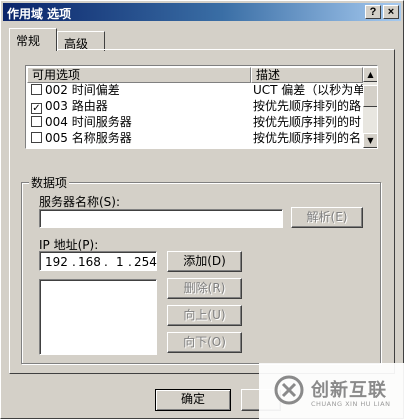 The image size is (404, 419). What do you see at coordinates (370, 107) in the screenshot?
I see `list-scrollbar: ▲ ▼` at bounding box center [370, 107].